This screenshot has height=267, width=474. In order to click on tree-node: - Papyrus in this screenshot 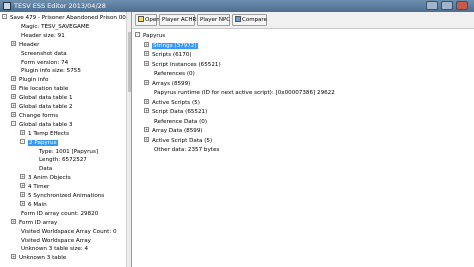, I will do `click(150, 36)`.